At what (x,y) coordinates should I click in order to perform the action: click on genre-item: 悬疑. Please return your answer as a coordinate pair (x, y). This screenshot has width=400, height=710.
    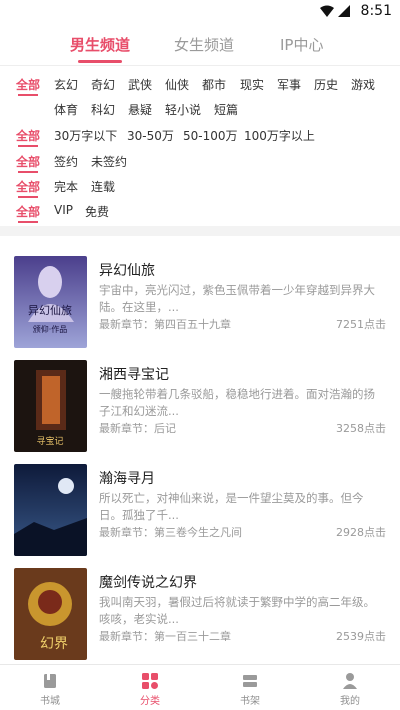
    Looking at the image, I should click on (140, 109).